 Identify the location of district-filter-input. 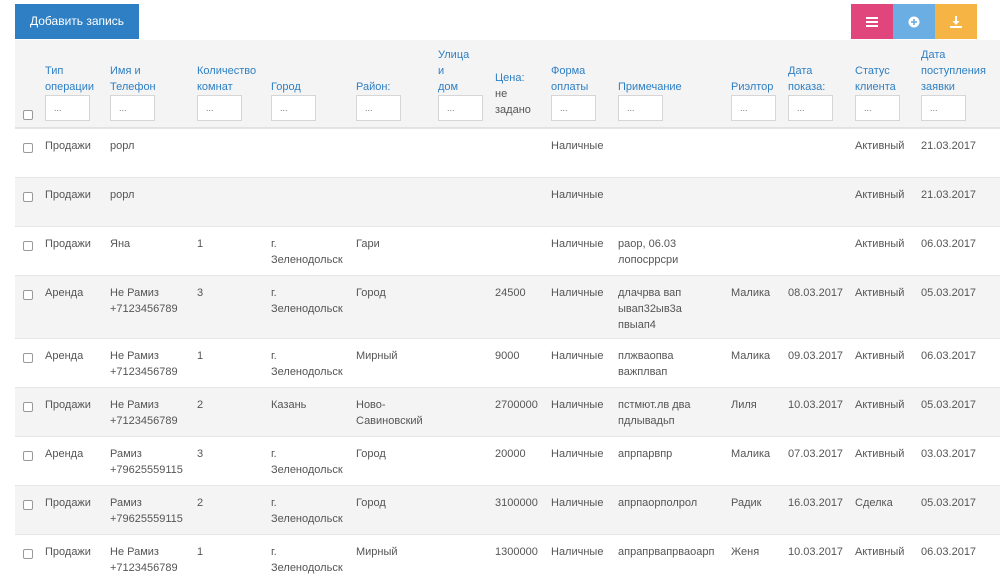
(378, 108).